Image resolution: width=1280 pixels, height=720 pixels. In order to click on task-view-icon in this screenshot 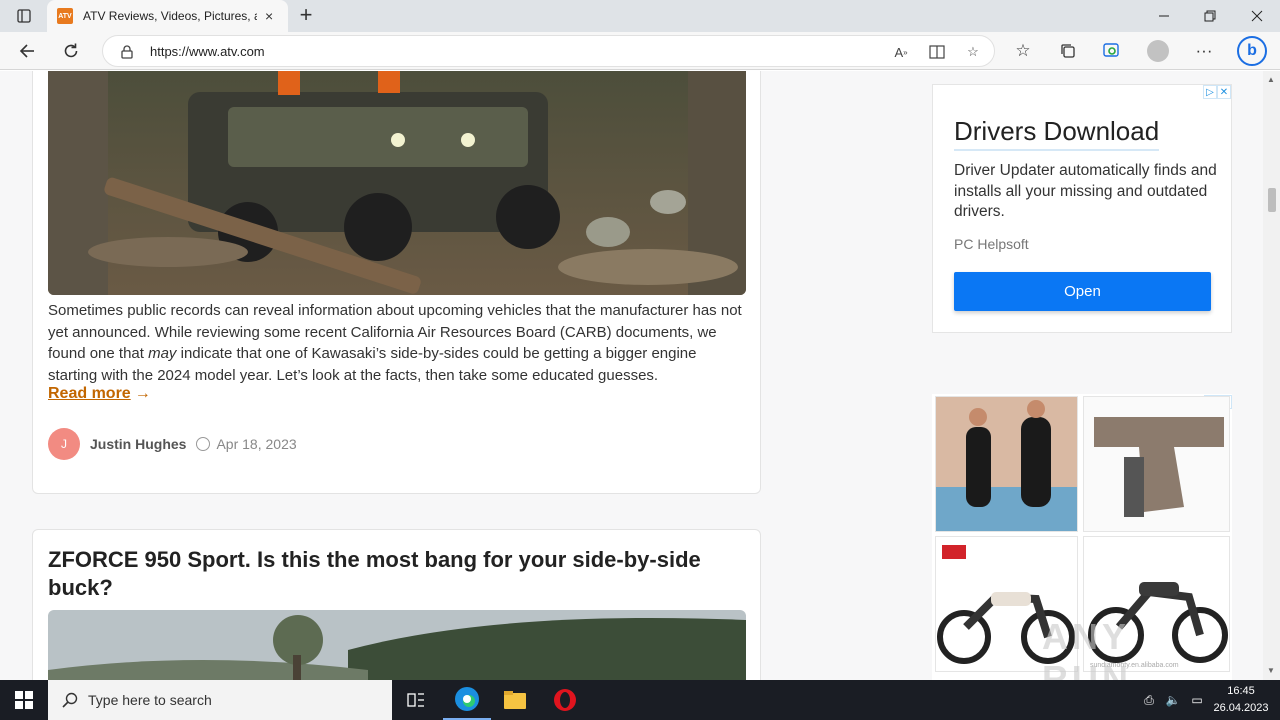, I will do `click(415, 700)`.